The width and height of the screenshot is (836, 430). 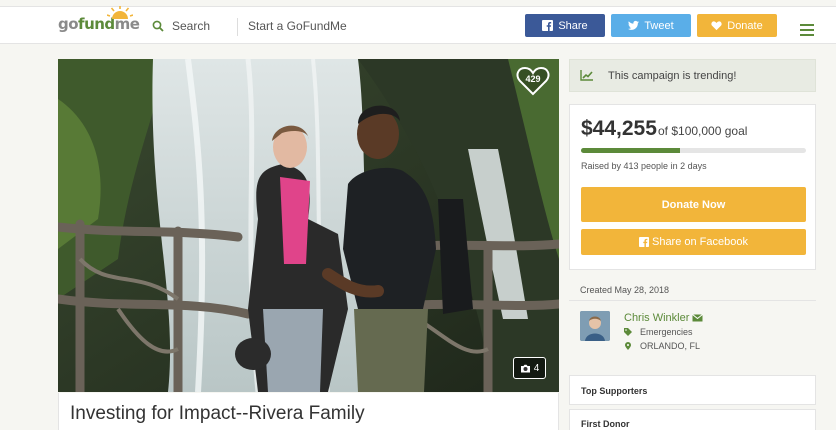 I want to click on organizer-location: ORLANDO, FL, so click(x=662, y=346).